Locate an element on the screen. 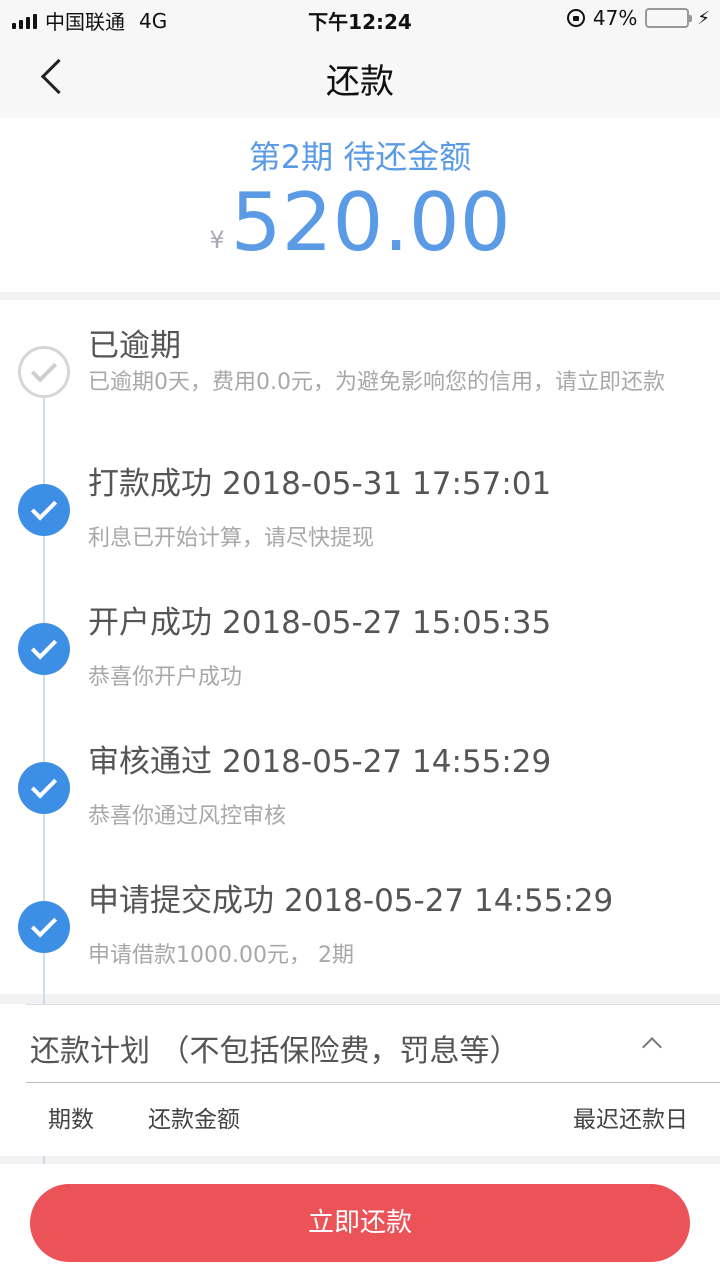  timeline-desc: 利息已开始计算，请尽快提现 is located at coordinates (231, 538).